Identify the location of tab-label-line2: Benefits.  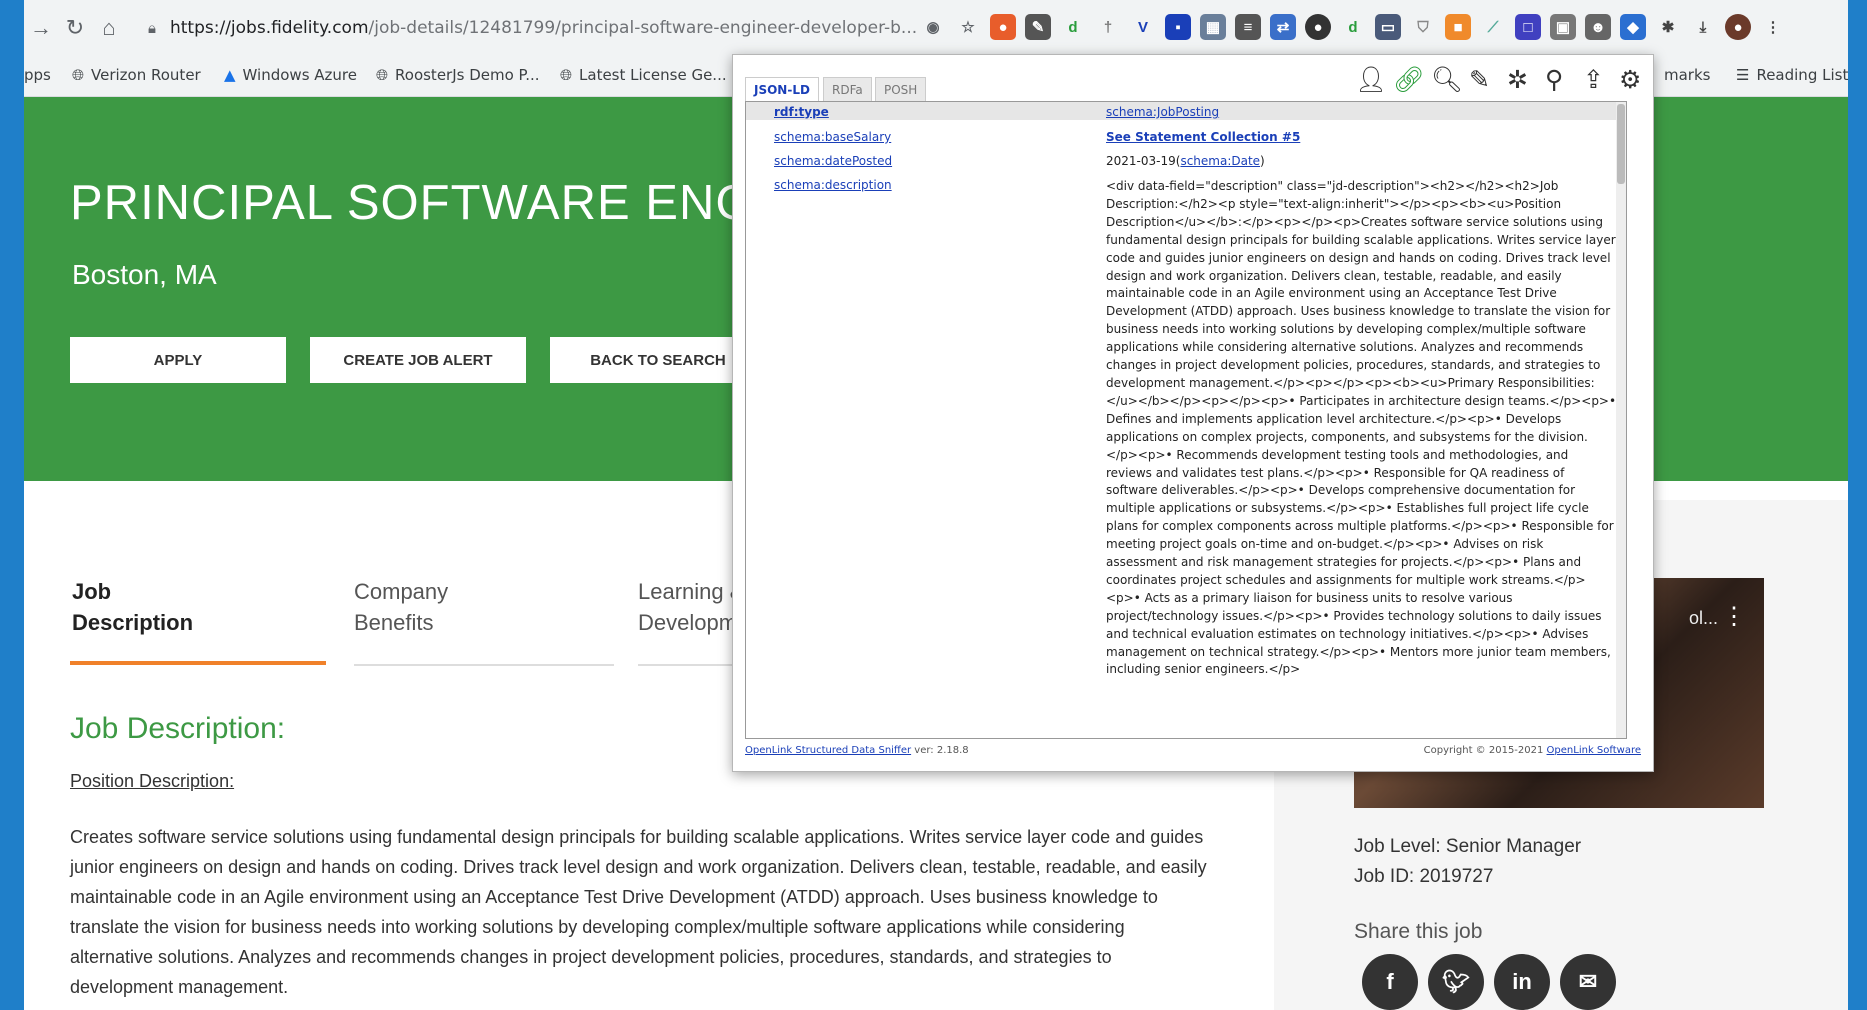
(394, 622).